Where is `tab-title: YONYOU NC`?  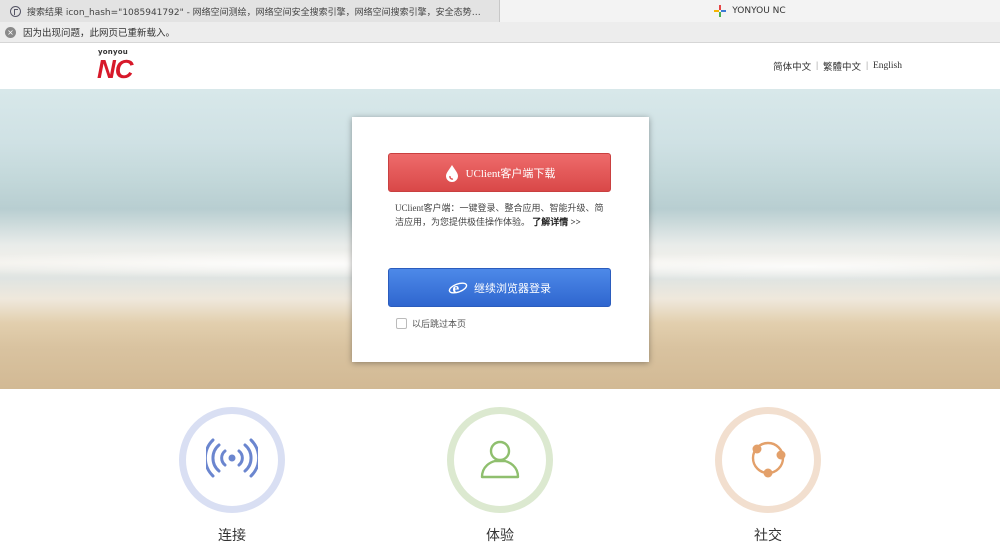
tab-title: YONYOU NC is located at coordinates (759, 11).